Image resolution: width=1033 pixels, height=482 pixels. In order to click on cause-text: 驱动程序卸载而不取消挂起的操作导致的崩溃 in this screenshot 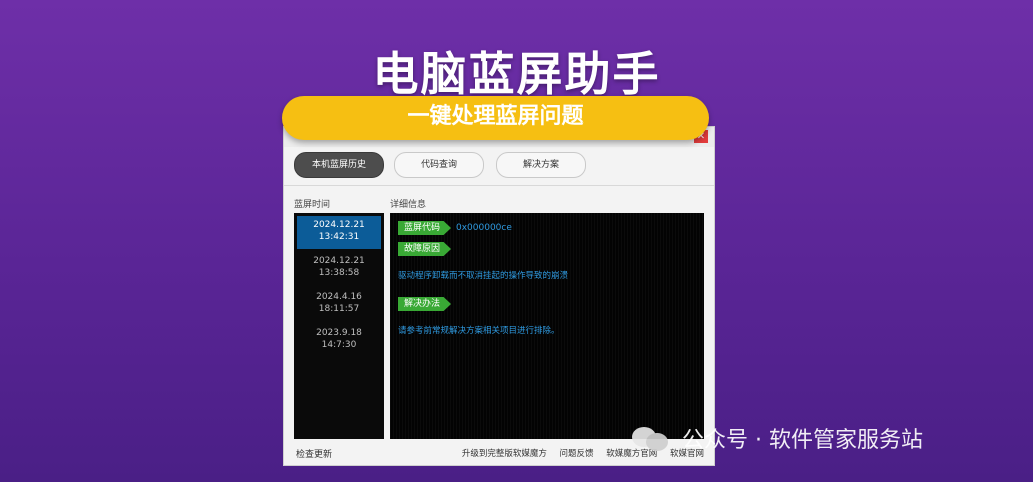, I will do `click(483, 276)`.